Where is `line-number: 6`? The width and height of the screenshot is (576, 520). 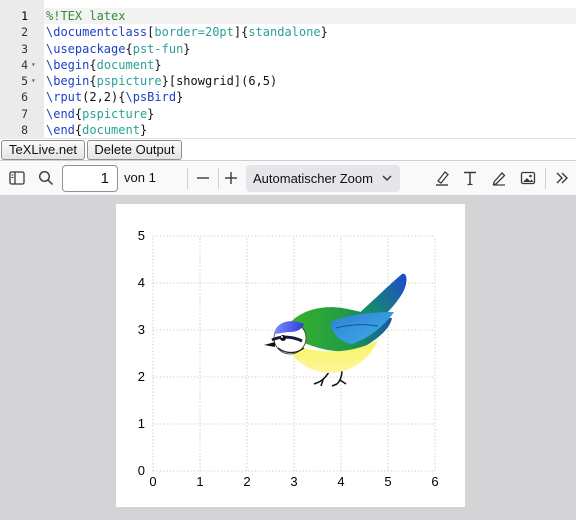
line-number: 6 is located at coordinates (24, 97).